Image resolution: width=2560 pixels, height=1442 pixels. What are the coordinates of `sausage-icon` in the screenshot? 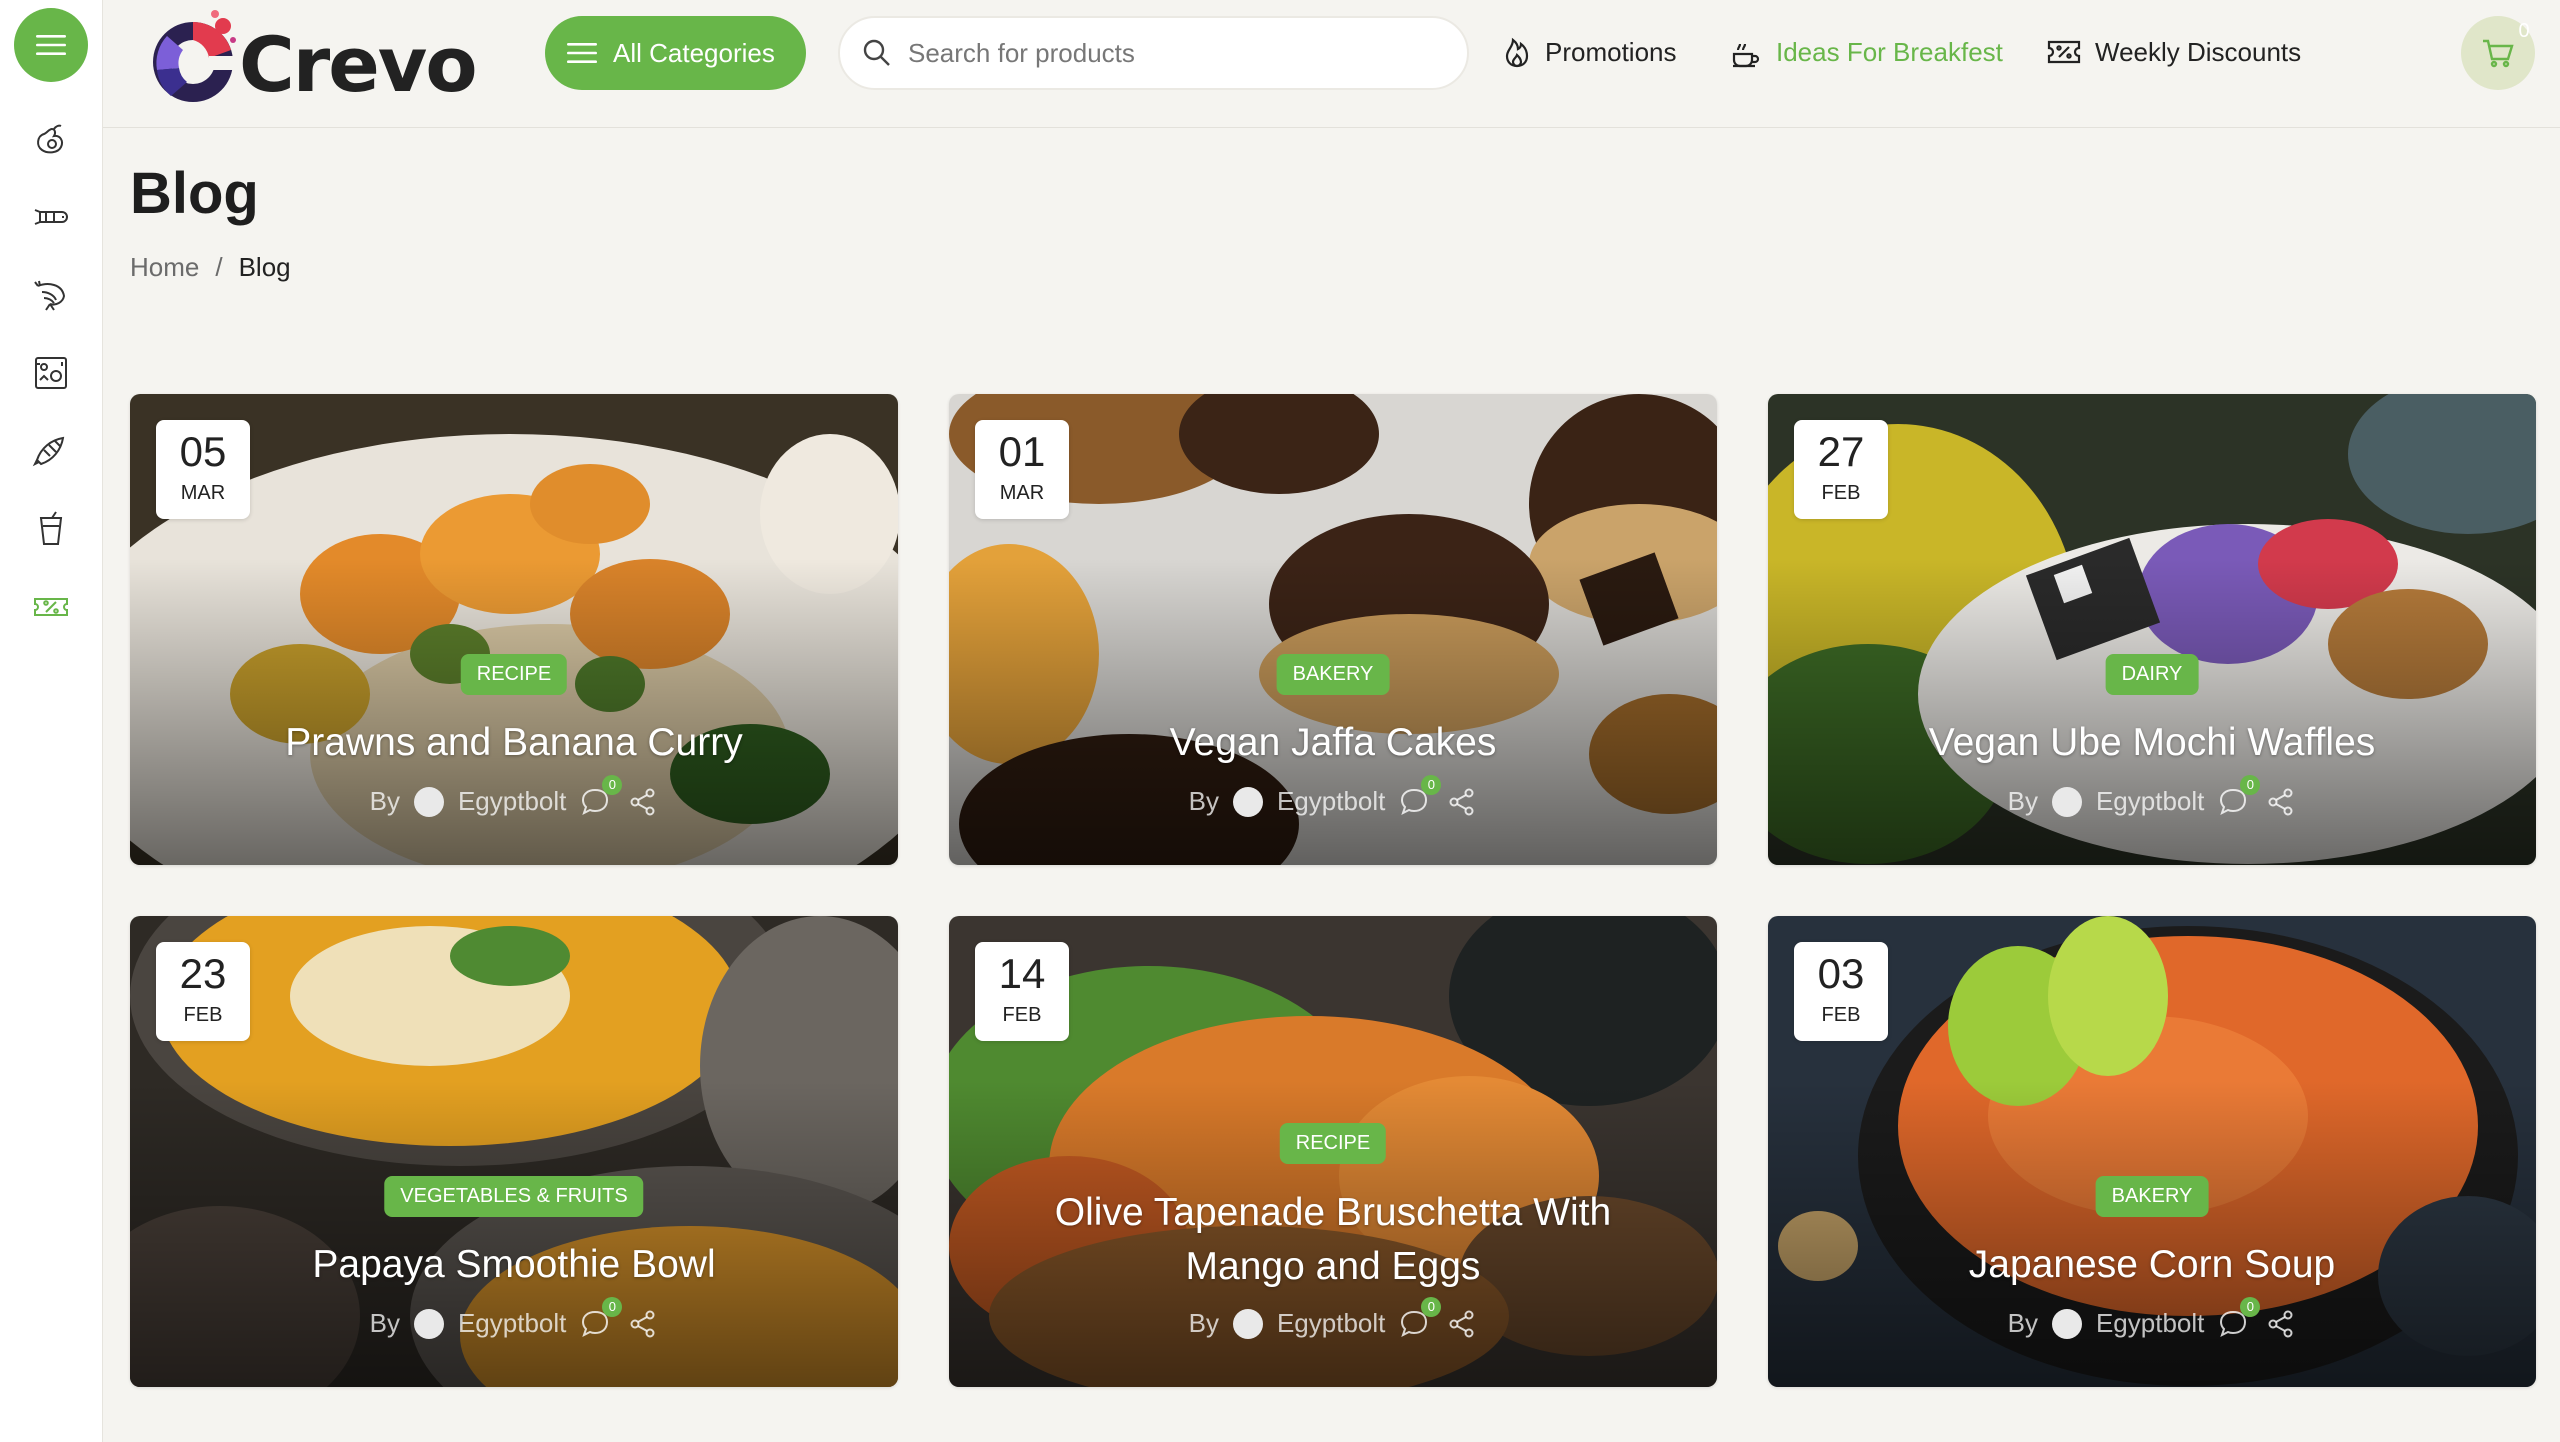 It's located at (51, 217).